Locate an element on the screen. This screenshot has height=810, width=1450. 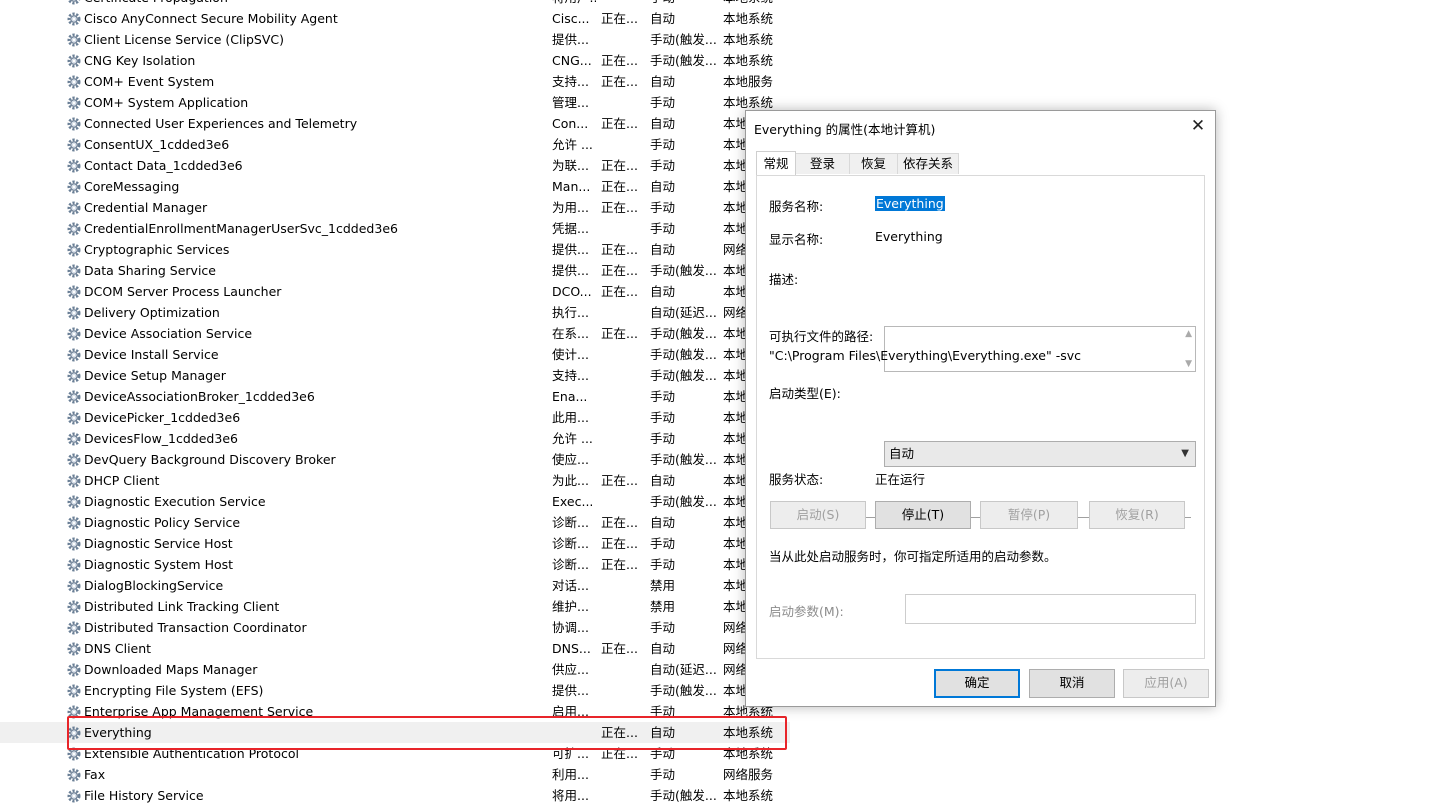
display-name-value: Everything is located at coordinates (909, 236).